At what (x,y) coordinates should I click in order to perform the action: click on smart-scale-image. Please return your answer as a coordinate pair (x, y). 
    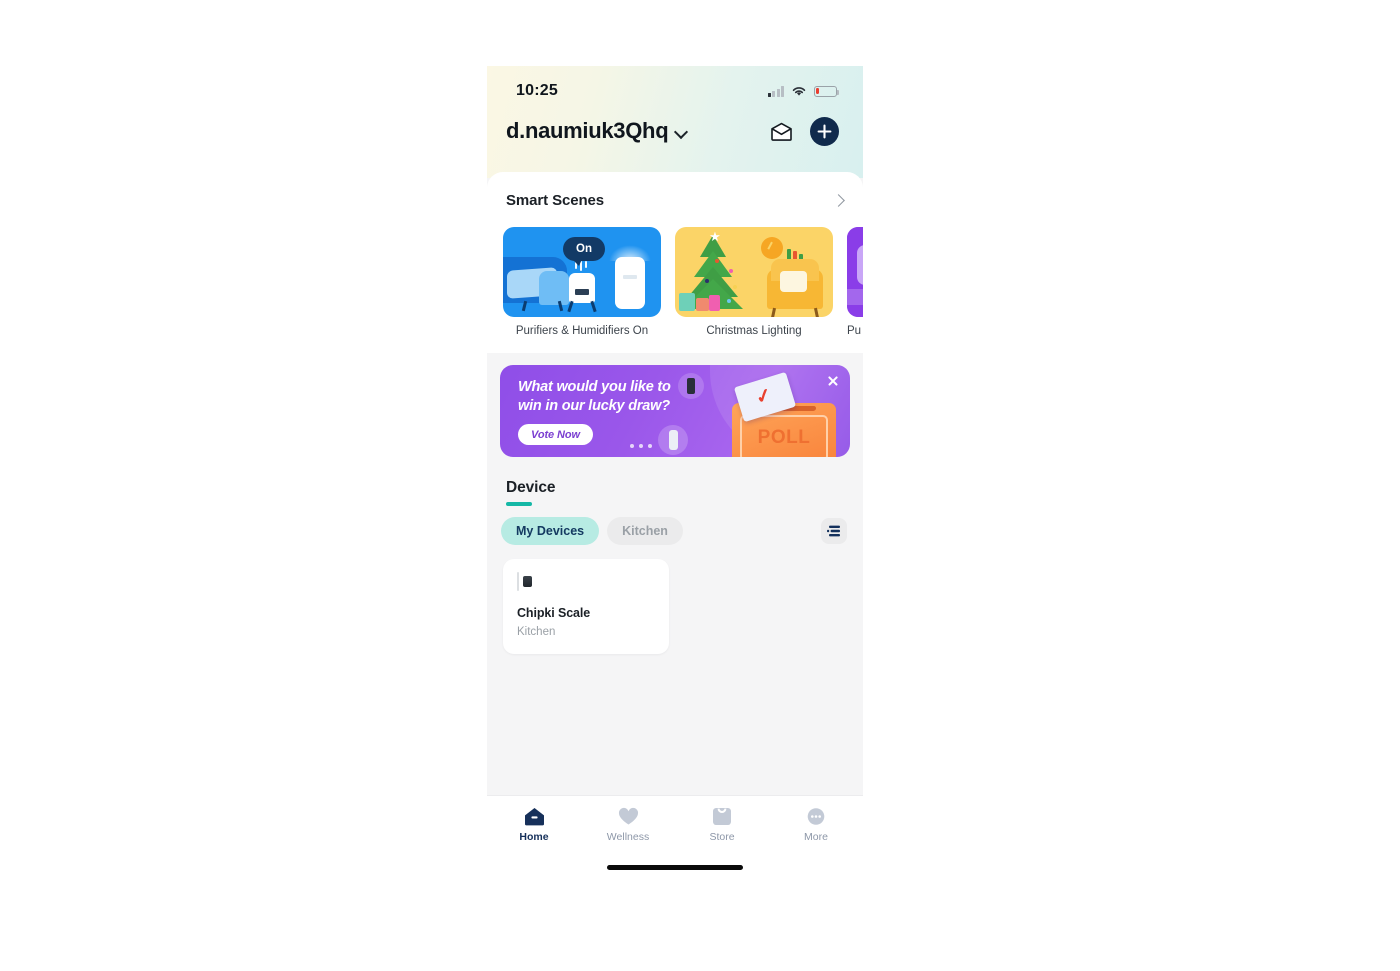
    Looking at the image, I should click on (524, 581).